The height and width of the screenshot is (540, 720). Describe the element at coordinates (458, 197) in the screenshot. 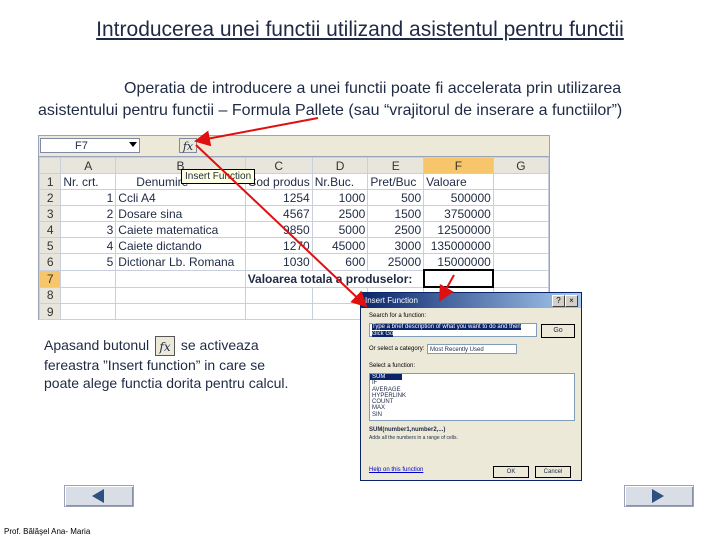

I see `cell: 500000` at that location.